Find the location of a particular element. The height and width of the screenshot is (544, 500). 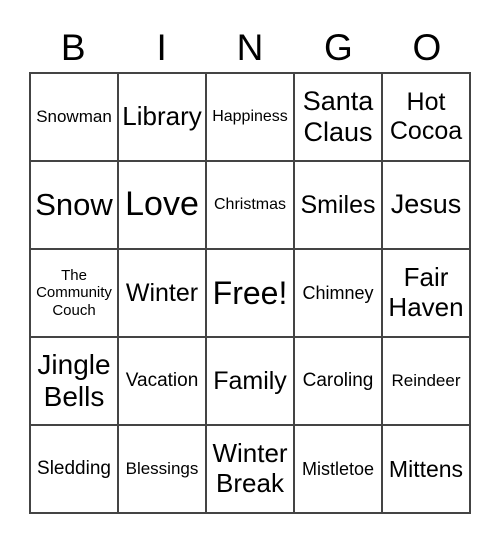

bingo-cell: Mittens is located at coordinates (426, 469).